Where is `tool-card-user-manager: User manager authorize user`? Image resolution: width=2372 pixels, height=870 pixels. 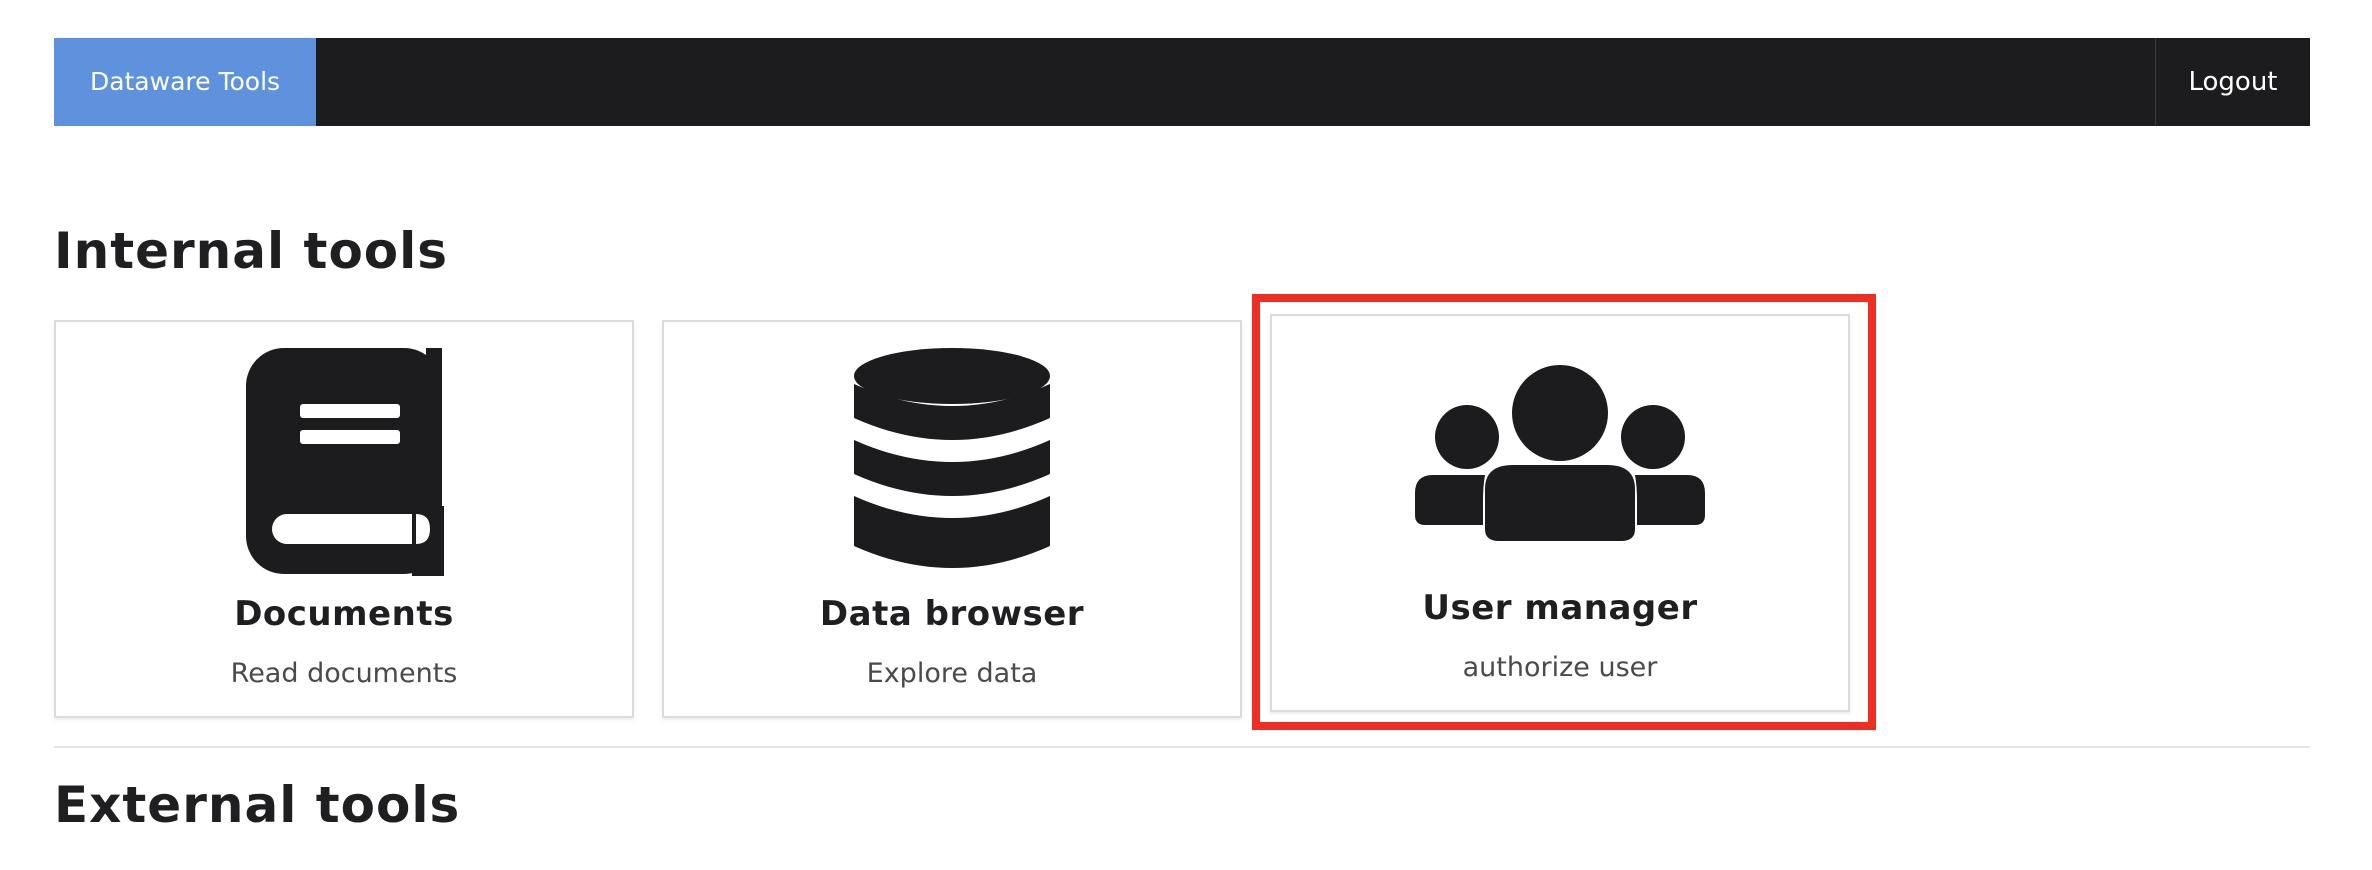 tool-card-user-manager: User manager authorize user is located at coordinates (1560, 513).